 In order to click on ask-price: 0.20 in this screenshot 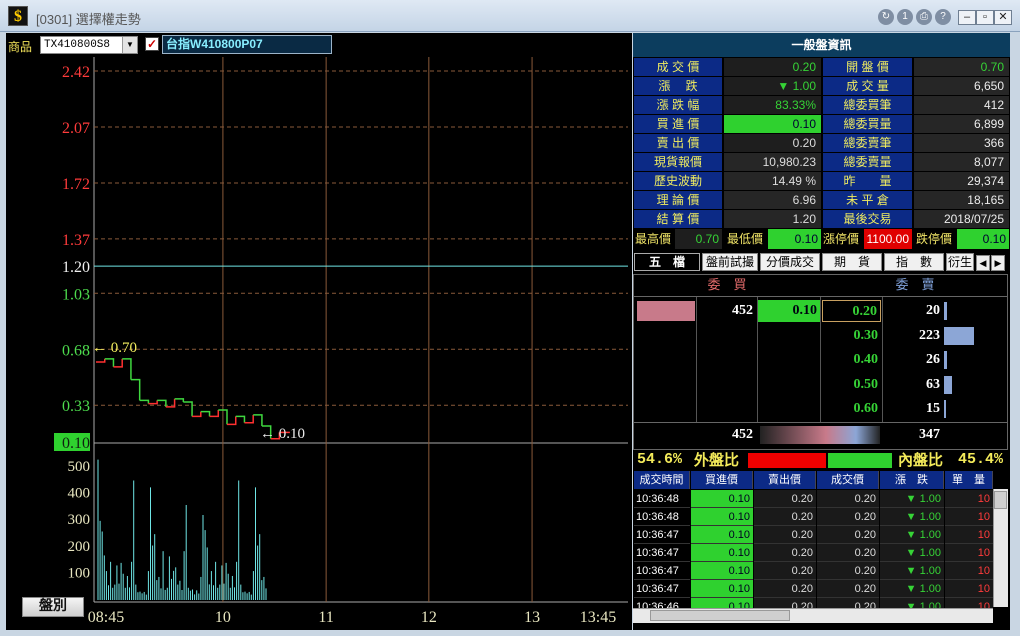, I will do `click(851, 311)`.